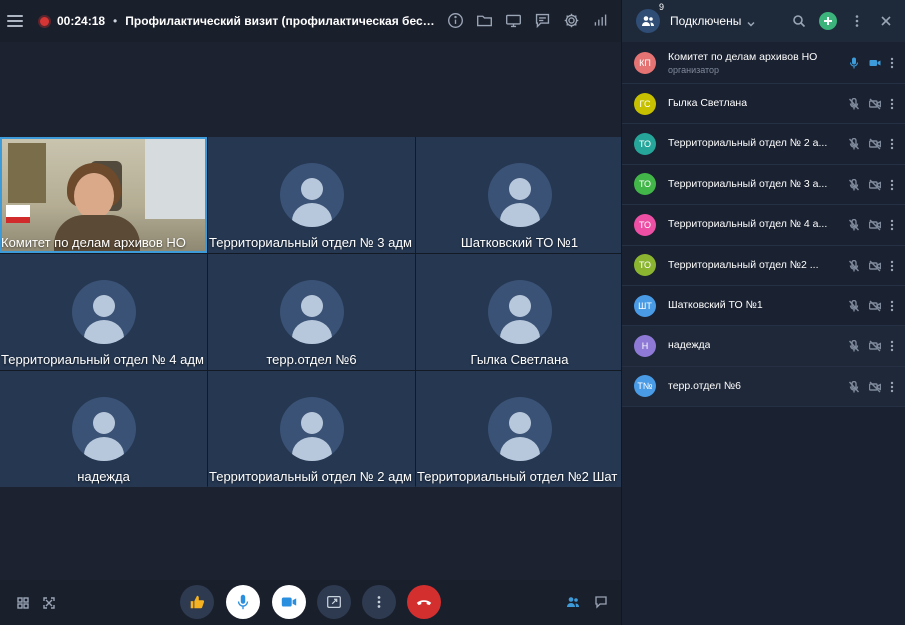  Describe the element at coordinates (600, 20) in the screenshot. I see `signal-icon` at that location.